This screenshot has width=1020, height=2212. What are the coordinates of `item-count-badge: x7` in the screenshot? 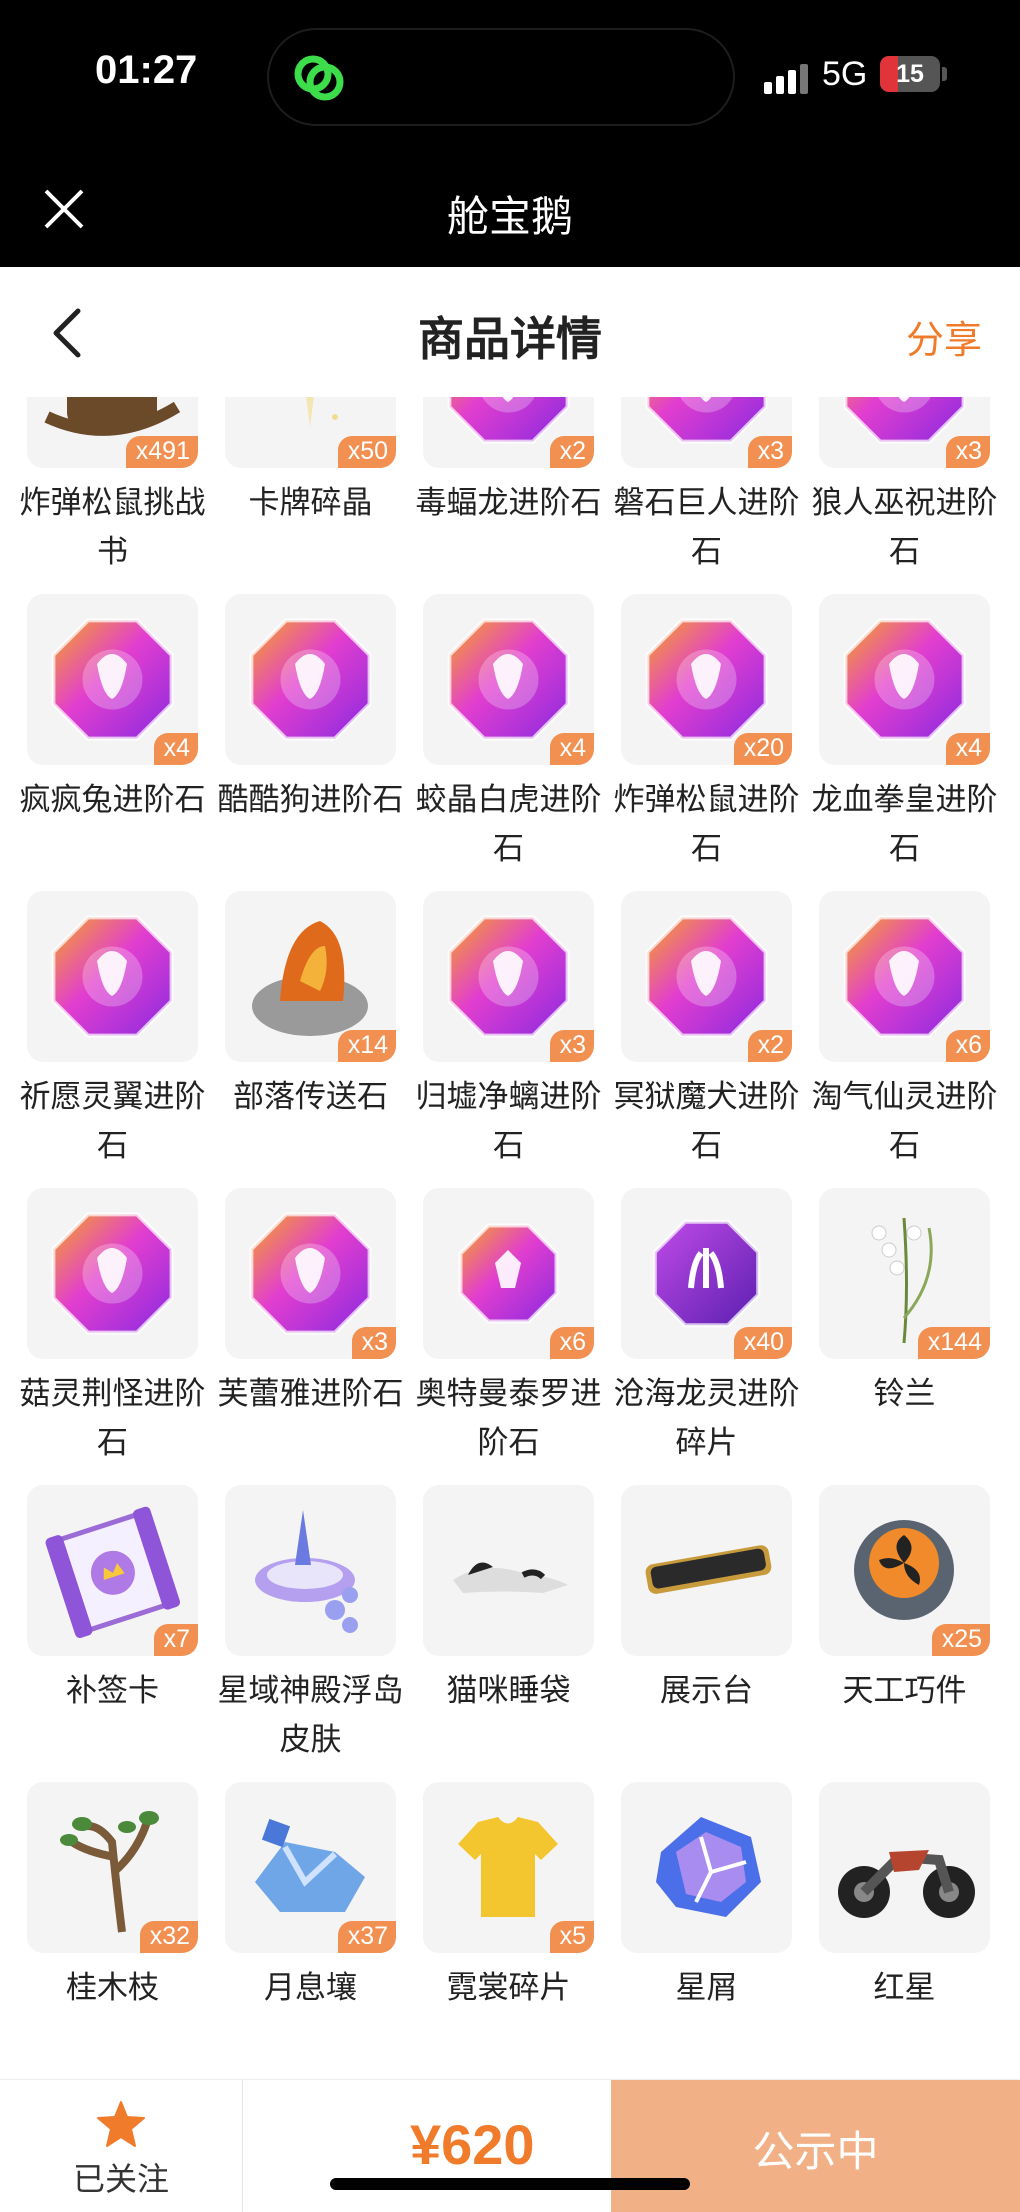 It's located at (175, 1640).